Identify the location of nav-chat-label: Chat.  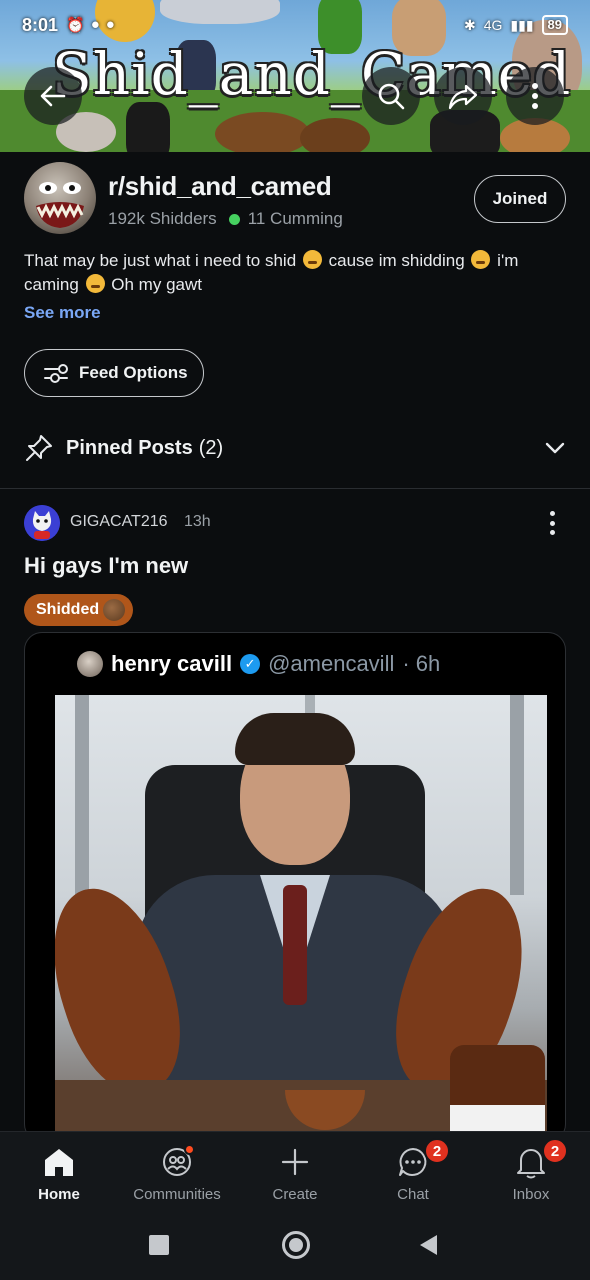
(413, 1194).